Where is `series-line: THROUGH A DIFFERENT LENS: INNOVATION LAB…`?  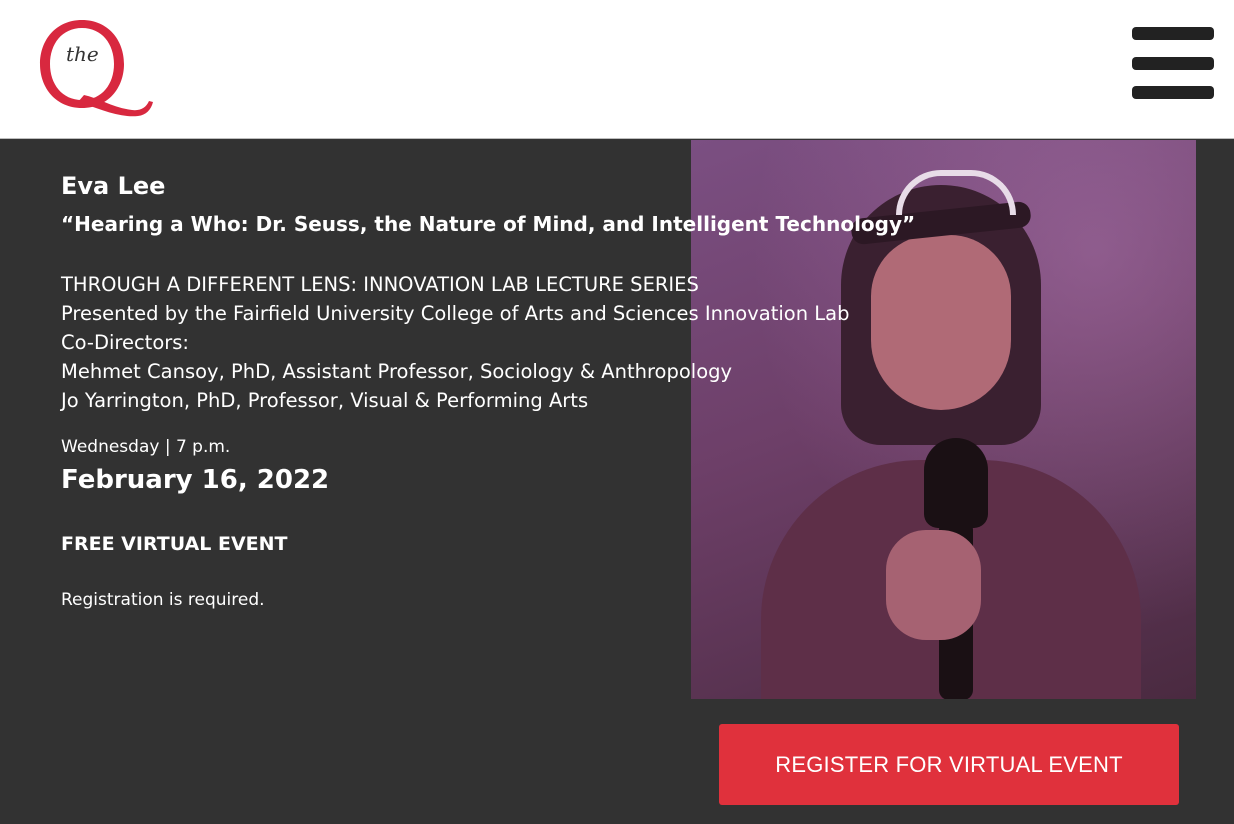
series-line: THROUGH A DIFFERENT LENS: INNOVATION LAB… is located at coordinates (380, 284).